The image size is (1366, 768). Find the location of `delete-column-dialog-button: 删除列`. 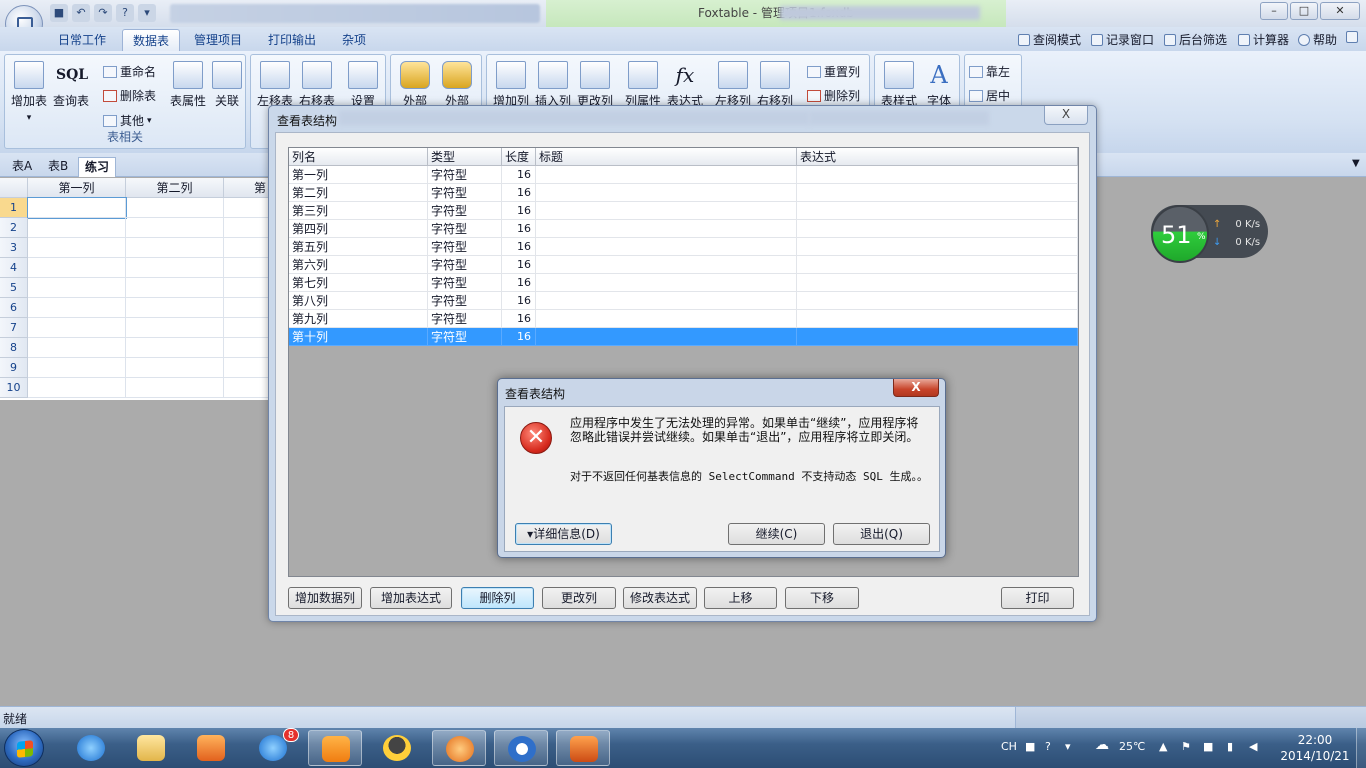

delete-column-dialog-button: 删除列 is located at coordinates (497, 598).